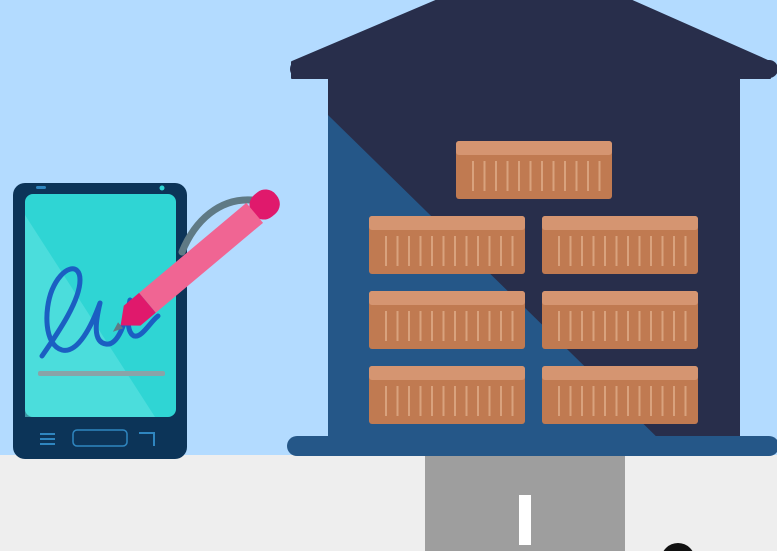  I want to click on signature-line, so click(101, 373).